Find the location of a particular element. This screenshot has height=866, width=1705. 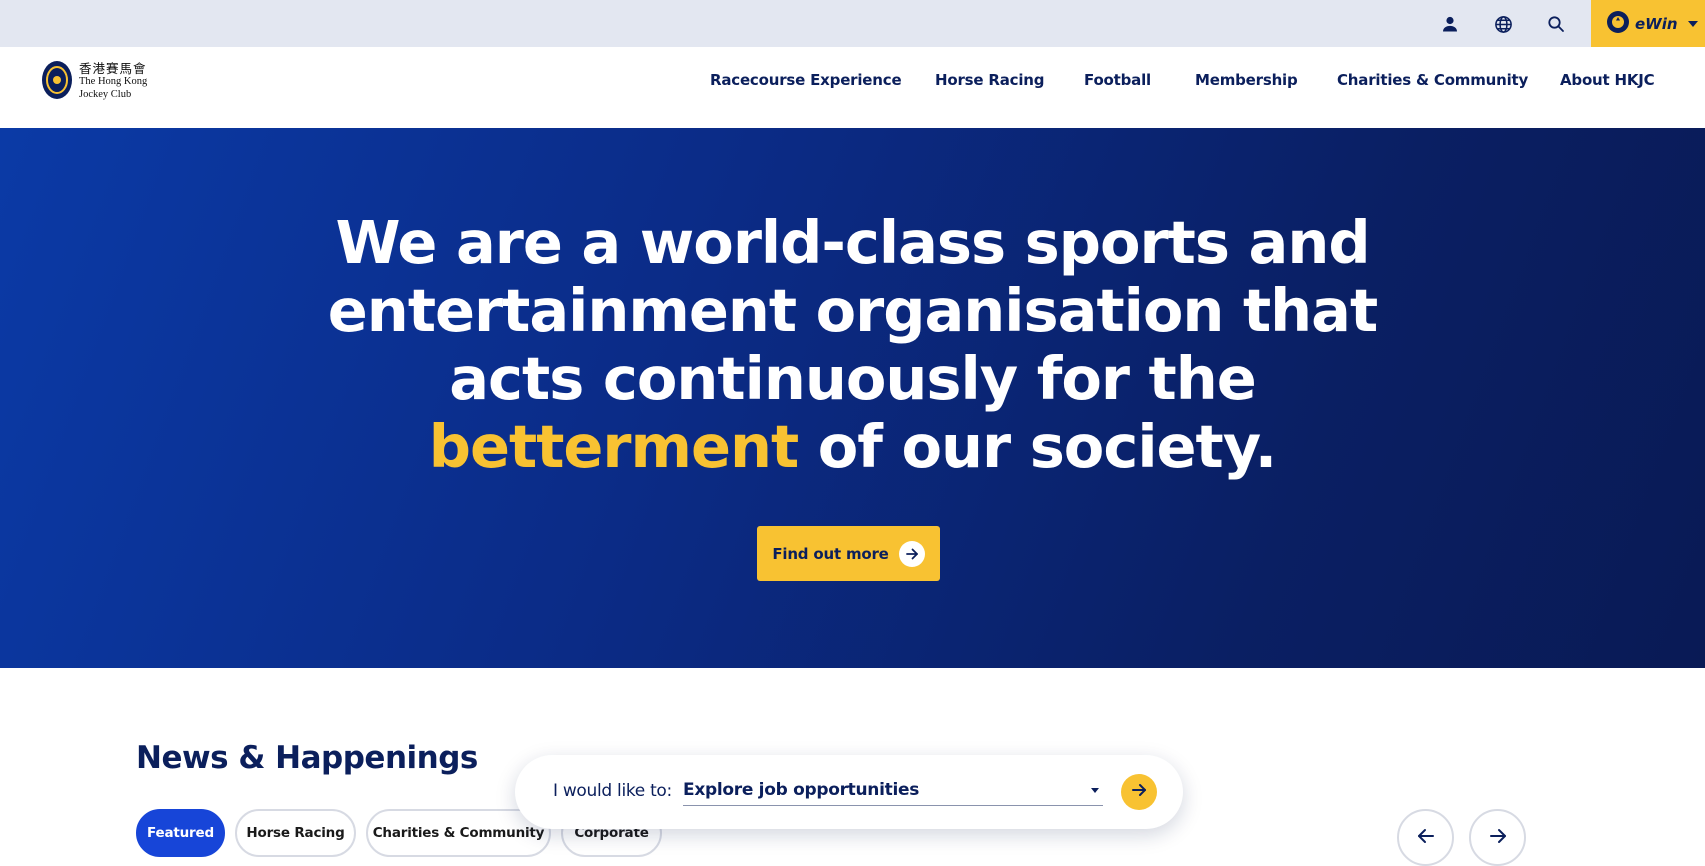

chip-horse-racing: Horse Racing is located at coordinates (295, 833).